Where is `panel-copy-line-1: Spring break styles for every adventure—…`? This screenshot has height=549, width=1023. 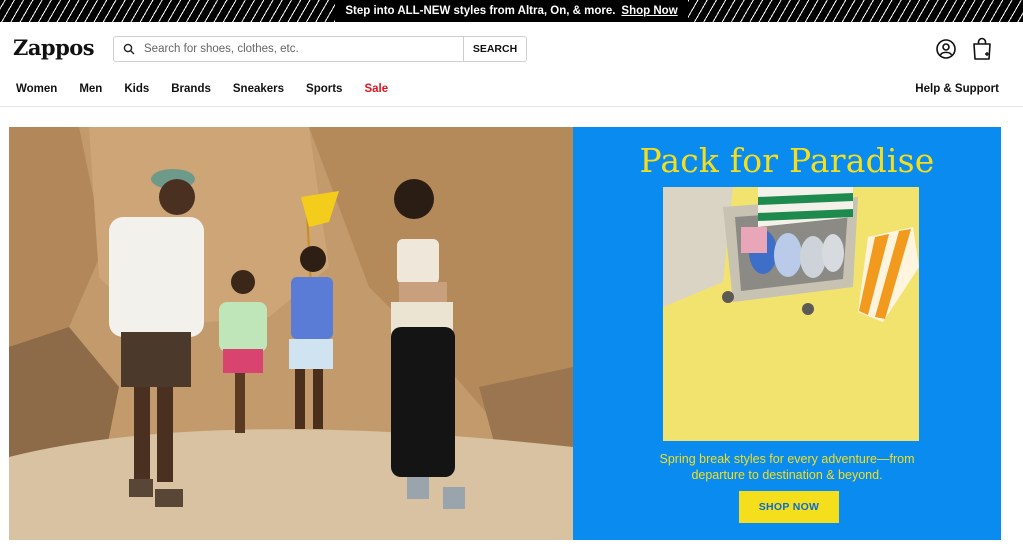 panel-copy-line-1: Spring break styles for every adventure—… is located at coordinates (787, 459).